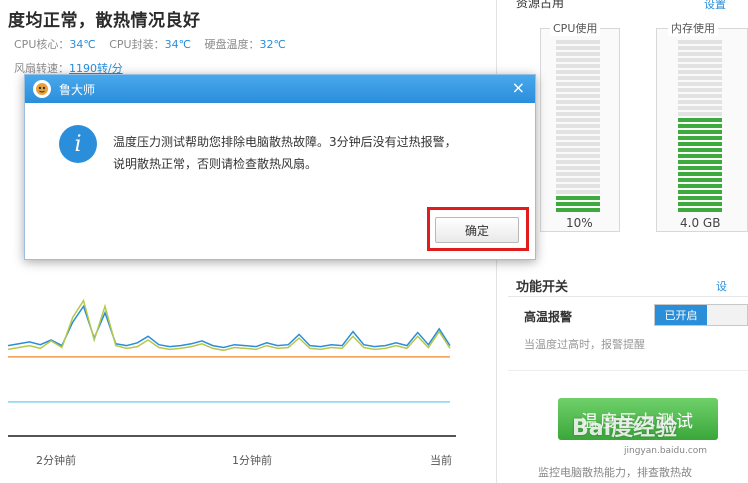  What do you see at coordinates (681, 315) in the screenshot?
I see `toggle-on-state: 已开启` at bounding box center [681, 315].